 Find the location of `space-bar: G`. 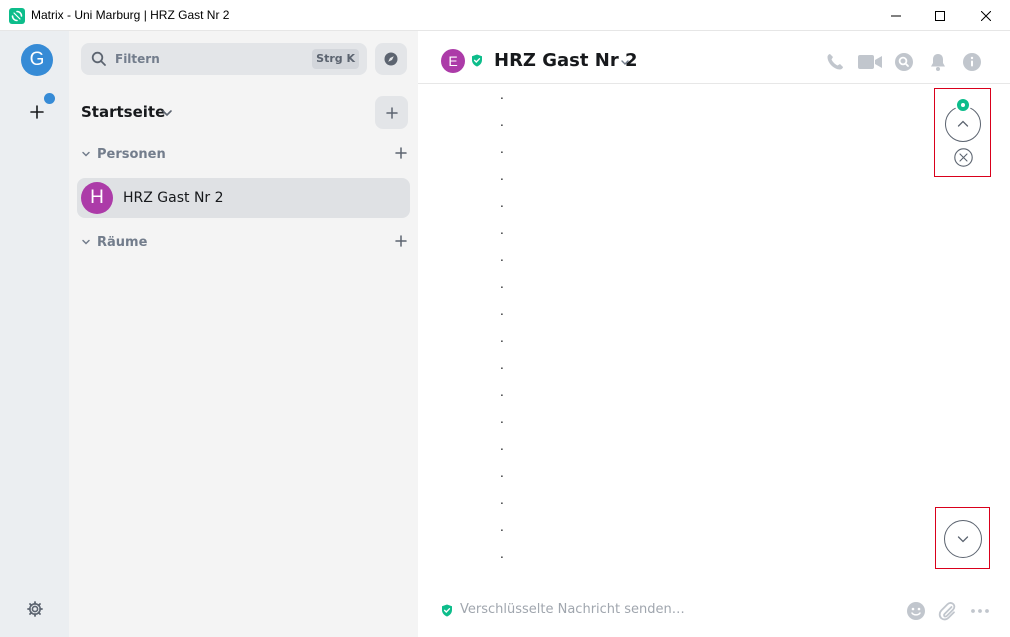

space-bar: G is located at coordinates (34, 334).